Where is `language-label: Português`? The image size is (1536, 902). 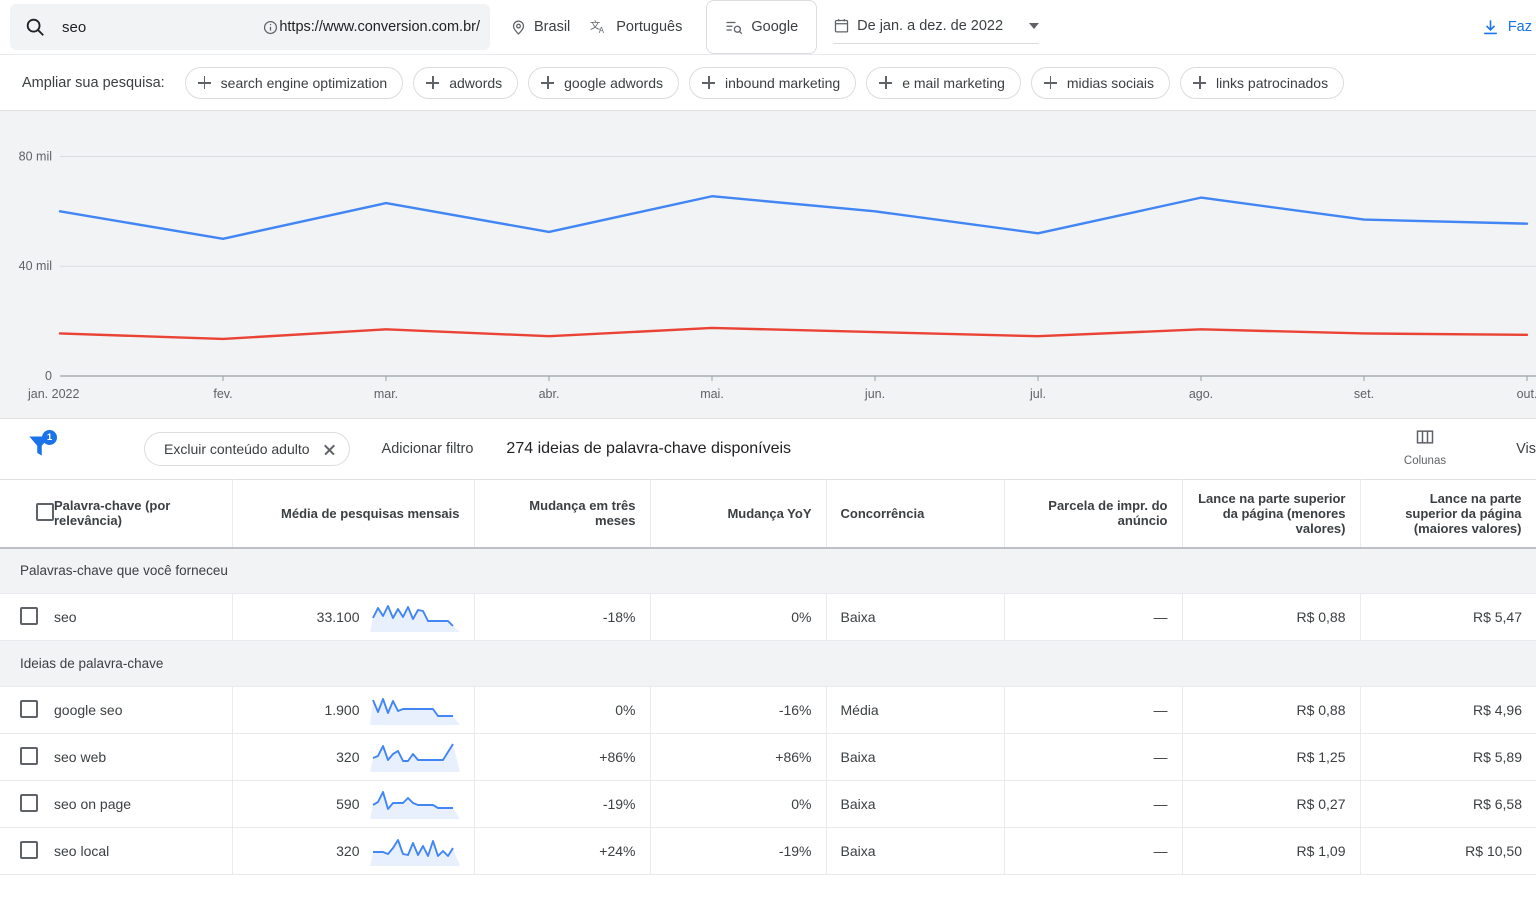 language-label: Português is located at coordinates (649, 27).